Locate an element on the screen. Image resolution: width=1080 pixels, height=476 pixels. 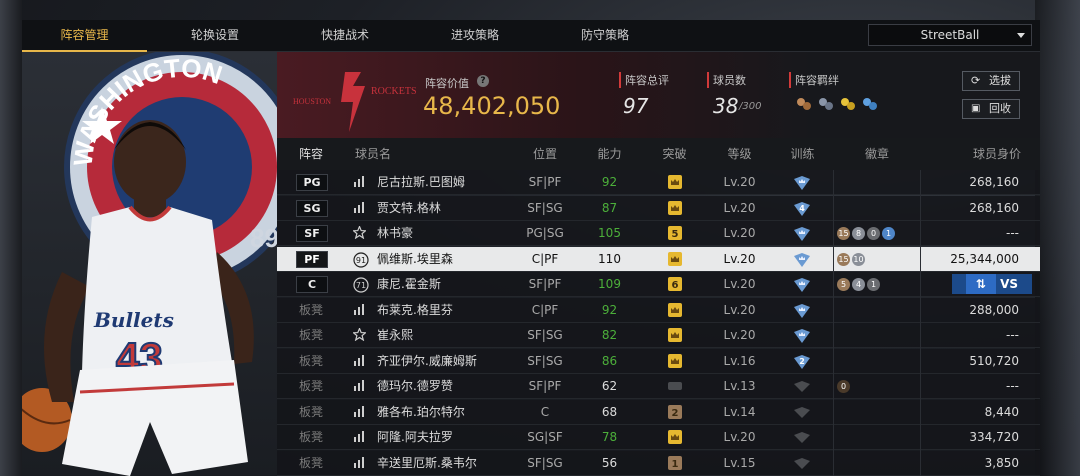
table-row: 板凳 雅各布.珀尔特尔 C 68 2 Lv.14 8,440 is located at coordinates (658, 412).